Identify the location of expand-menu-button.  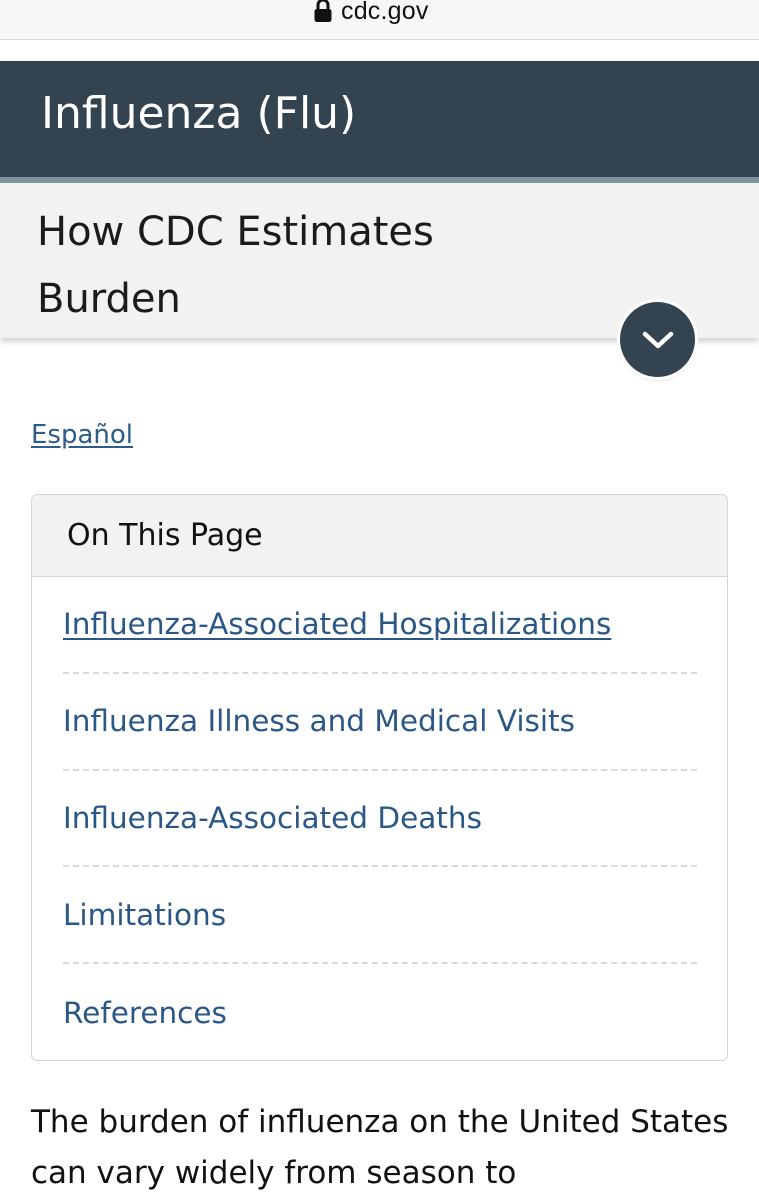
(657, 339).